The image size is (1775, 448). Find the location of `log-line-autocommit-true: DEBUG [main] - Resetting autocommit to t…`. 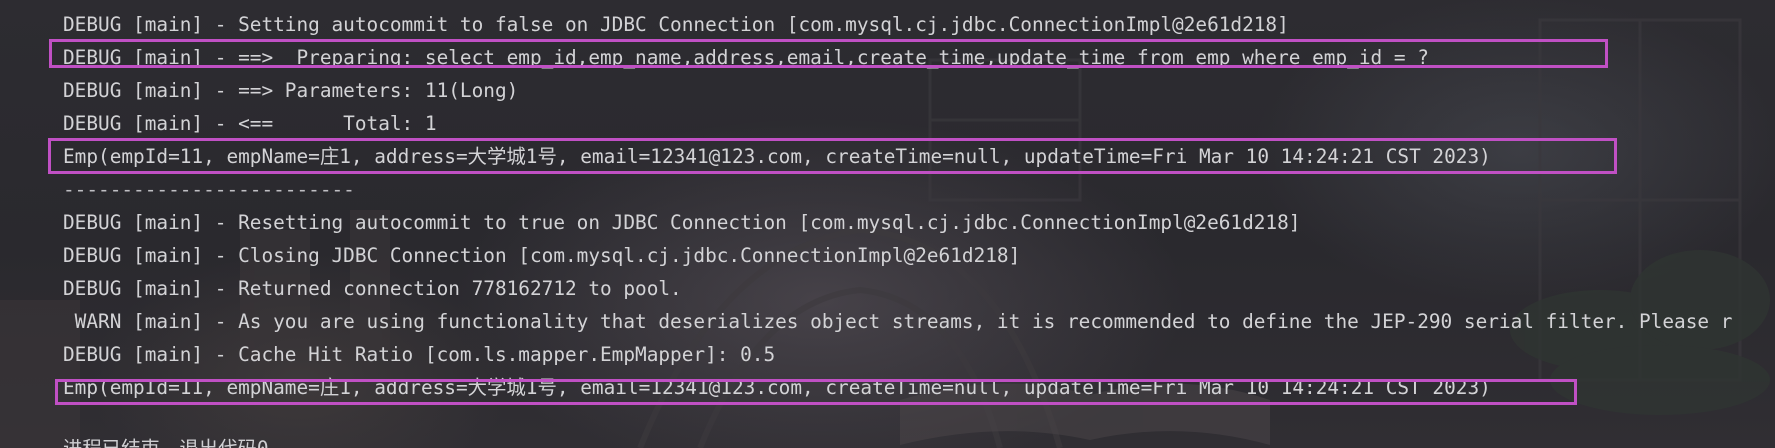

log-line-autocommit-true: DEBUG [main] - Resetting autocommit to t… is located at coordinates (682, 222).